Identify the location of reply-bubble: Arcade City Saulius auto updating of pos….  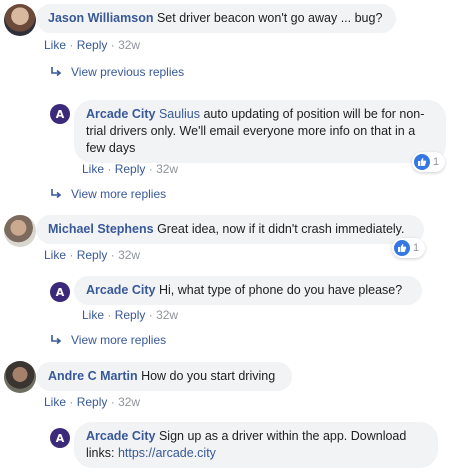
(260, 131).